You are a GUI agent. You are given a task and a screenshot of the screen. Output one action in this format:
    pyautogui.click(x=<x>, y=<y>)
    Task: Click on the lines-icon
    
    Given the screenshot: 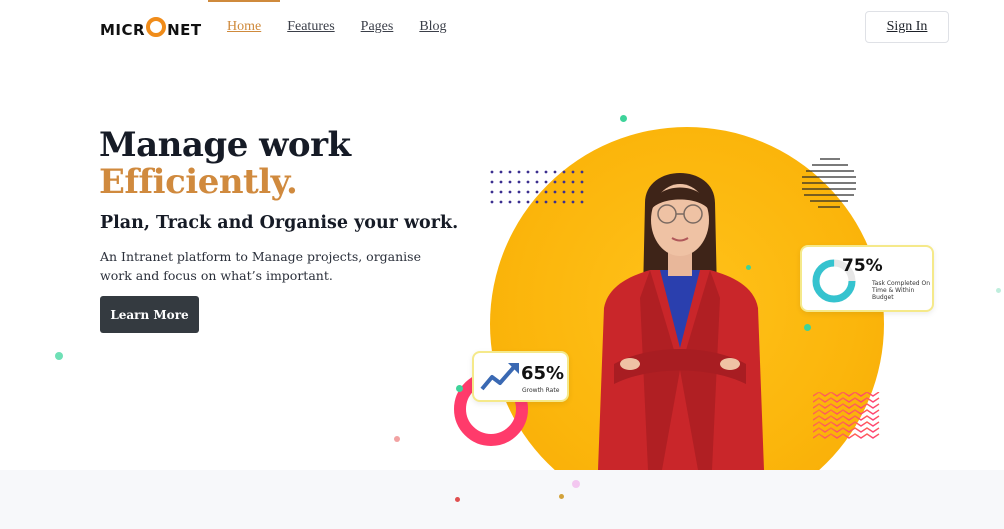 What is the action you would take?
    pyautogui.click(x=829, y=183)
    